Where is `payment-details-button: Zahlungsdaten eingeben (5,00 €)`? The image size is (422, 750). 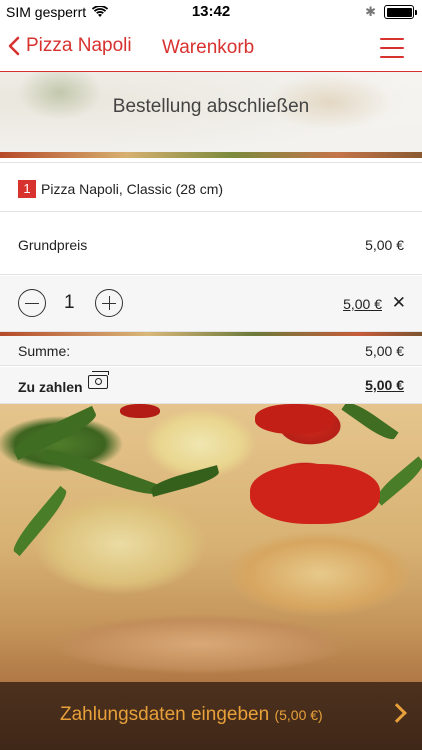 payment-details-button: Zahlungsdaten eingeben (5,00 €) is located at coordinates (211, 716).